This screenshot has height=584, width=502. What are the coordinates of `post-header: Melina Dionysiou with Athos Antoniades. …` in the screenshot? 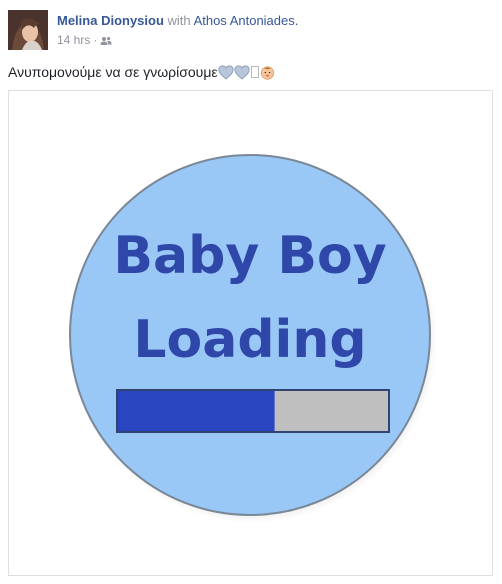 It's located at (251, 32).